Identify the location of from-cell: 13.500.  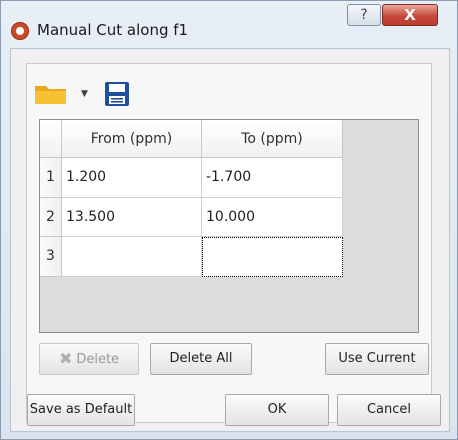
(132, 217).